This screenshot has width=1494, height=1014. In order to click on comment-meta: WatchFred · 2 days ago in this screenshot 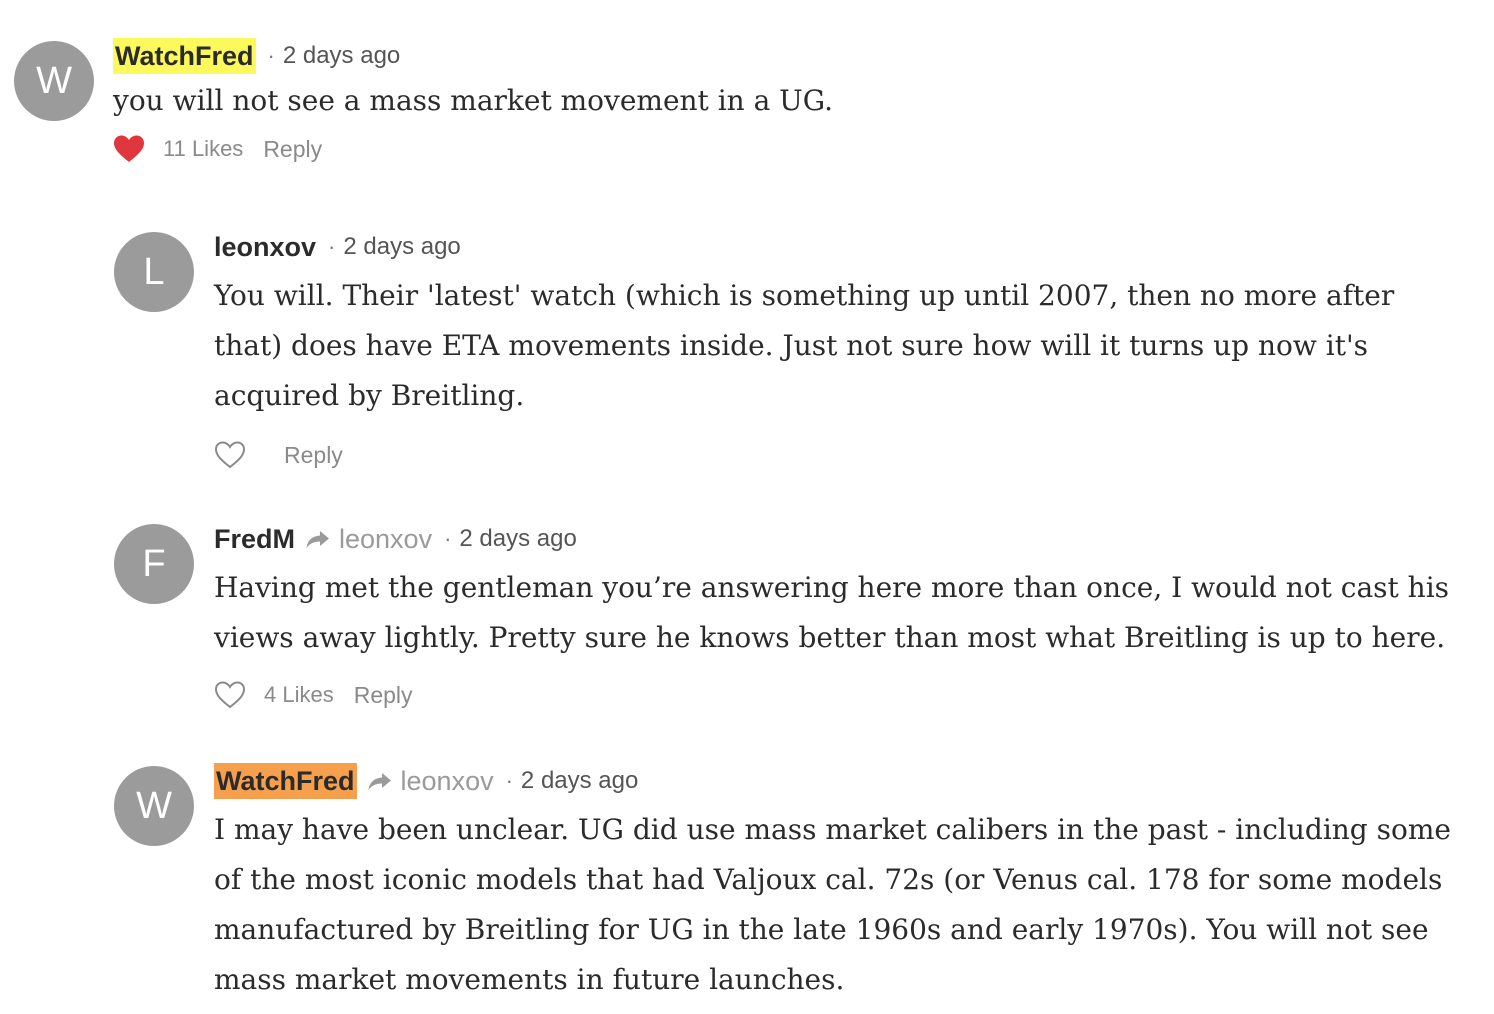, I will do `click(793, 56)`.